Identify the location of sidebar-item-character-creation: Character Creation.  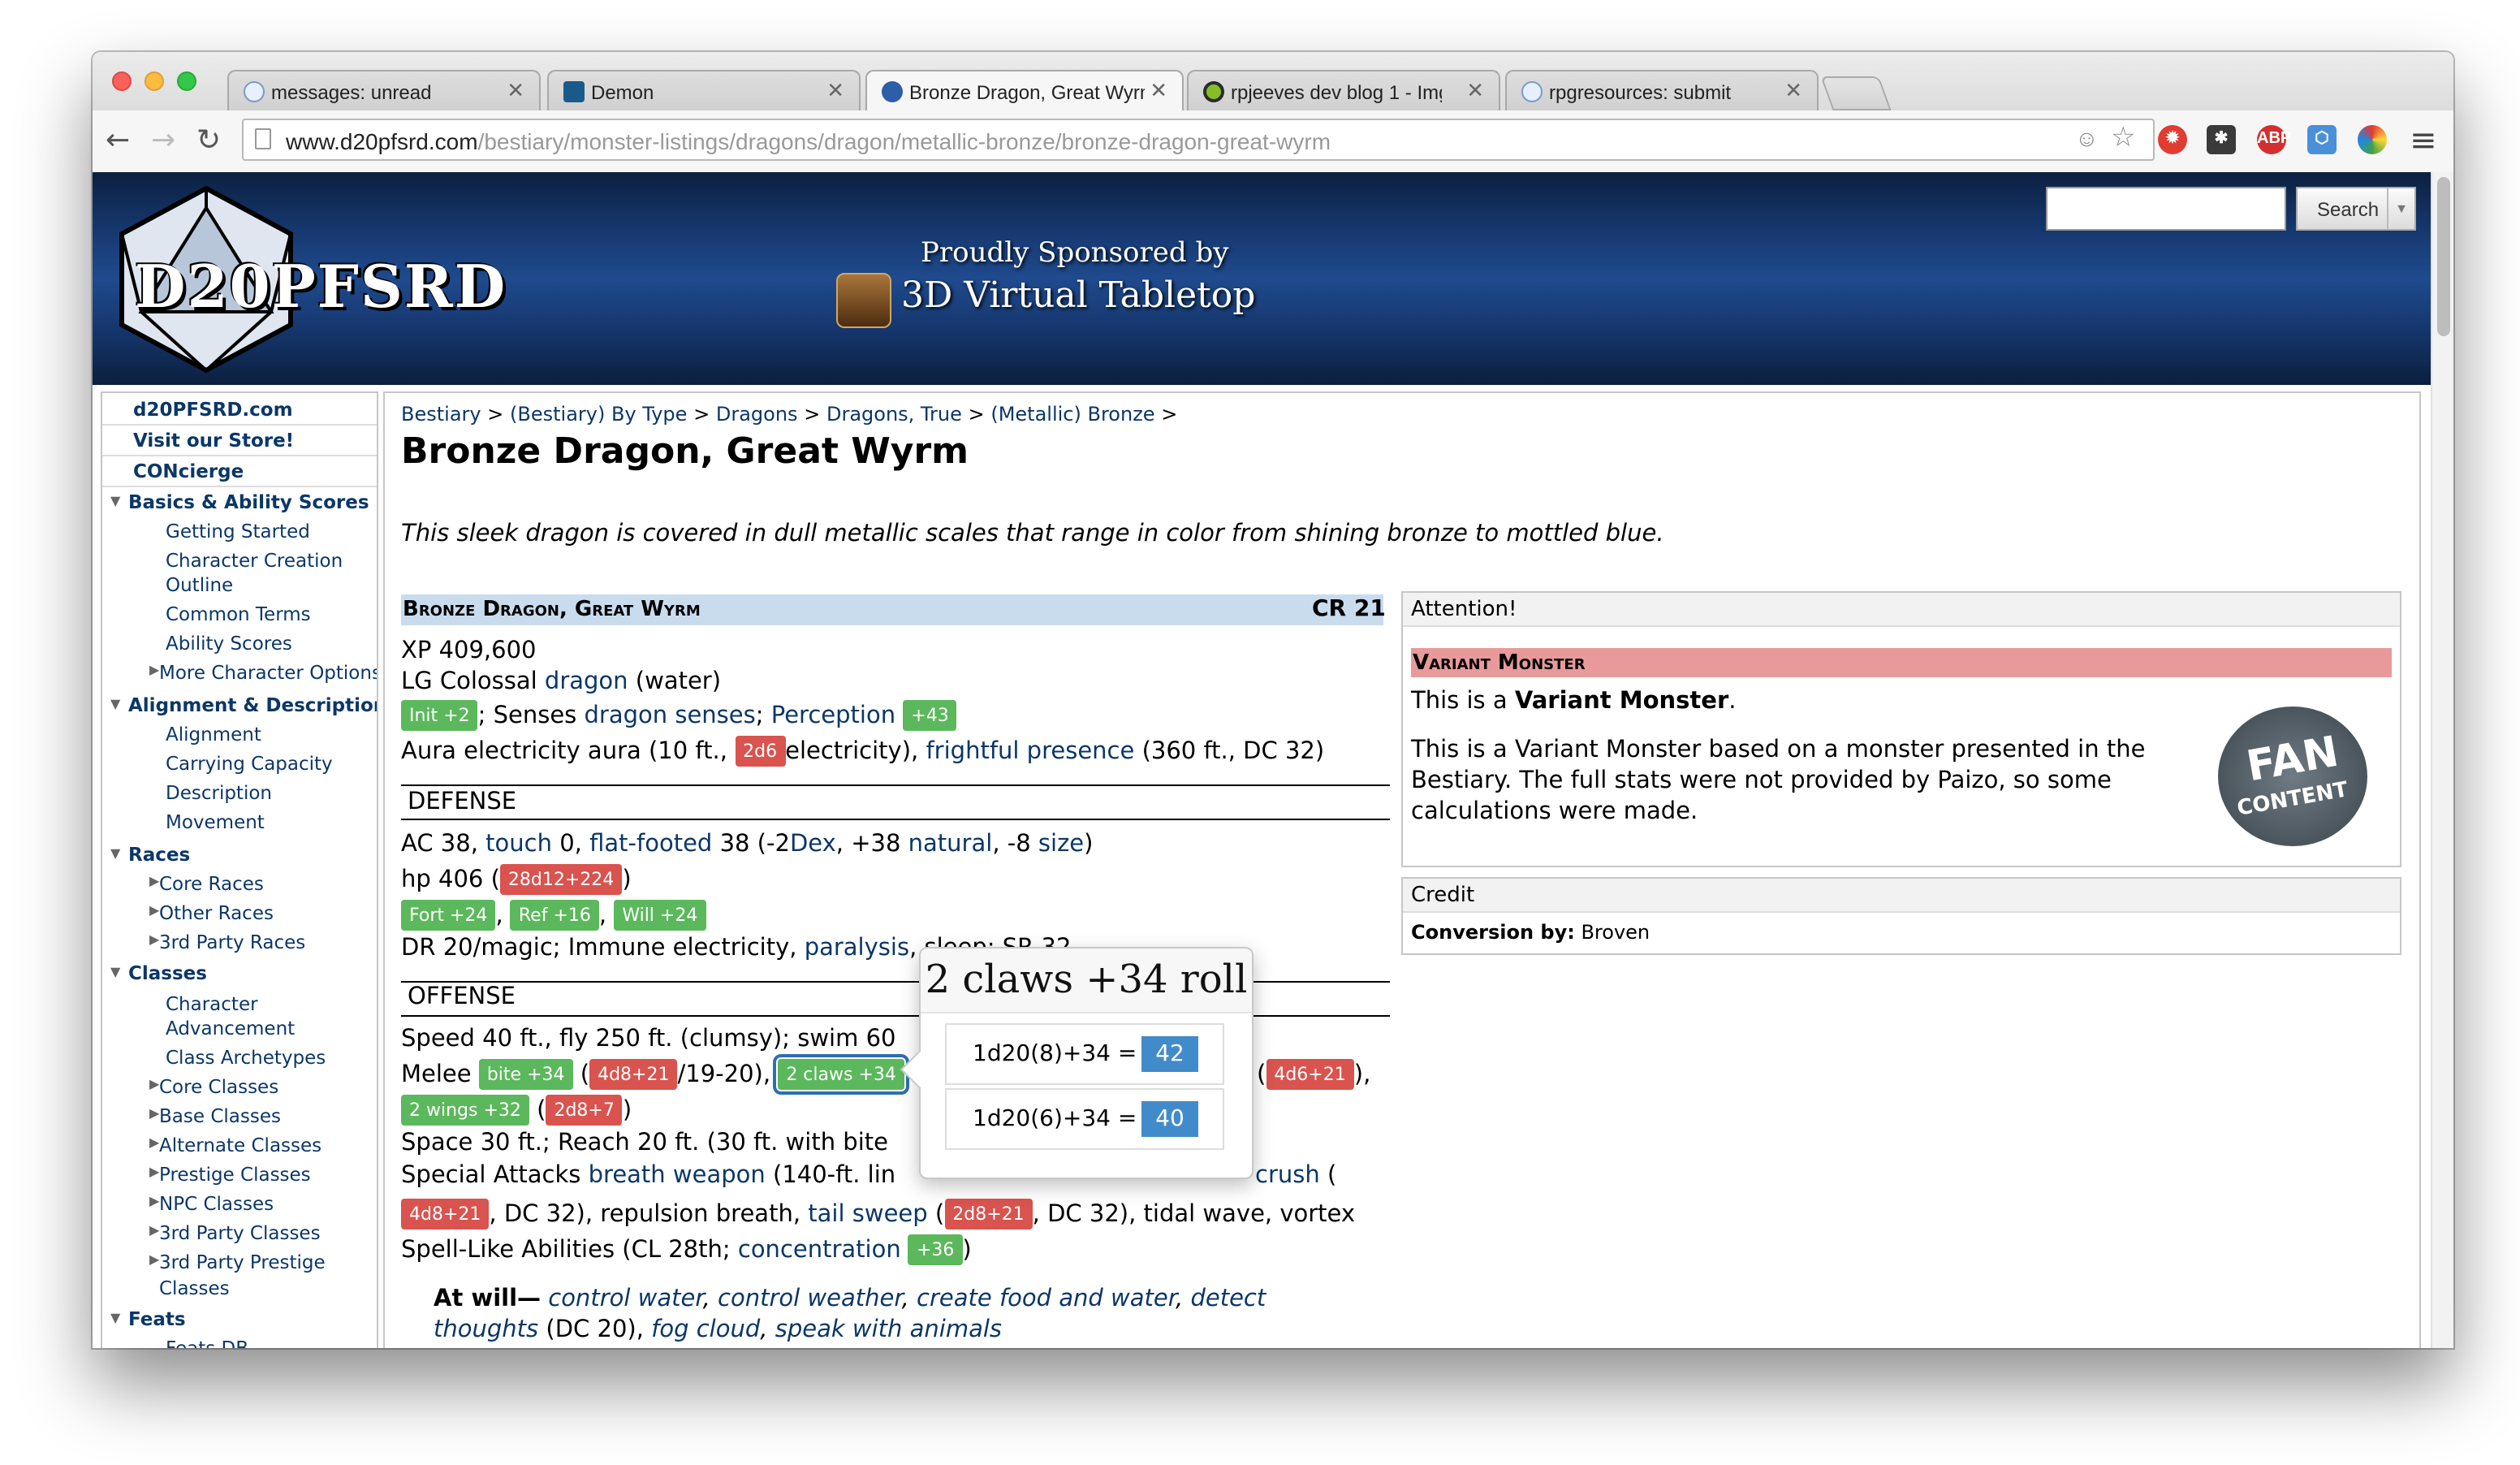
(254, 560).